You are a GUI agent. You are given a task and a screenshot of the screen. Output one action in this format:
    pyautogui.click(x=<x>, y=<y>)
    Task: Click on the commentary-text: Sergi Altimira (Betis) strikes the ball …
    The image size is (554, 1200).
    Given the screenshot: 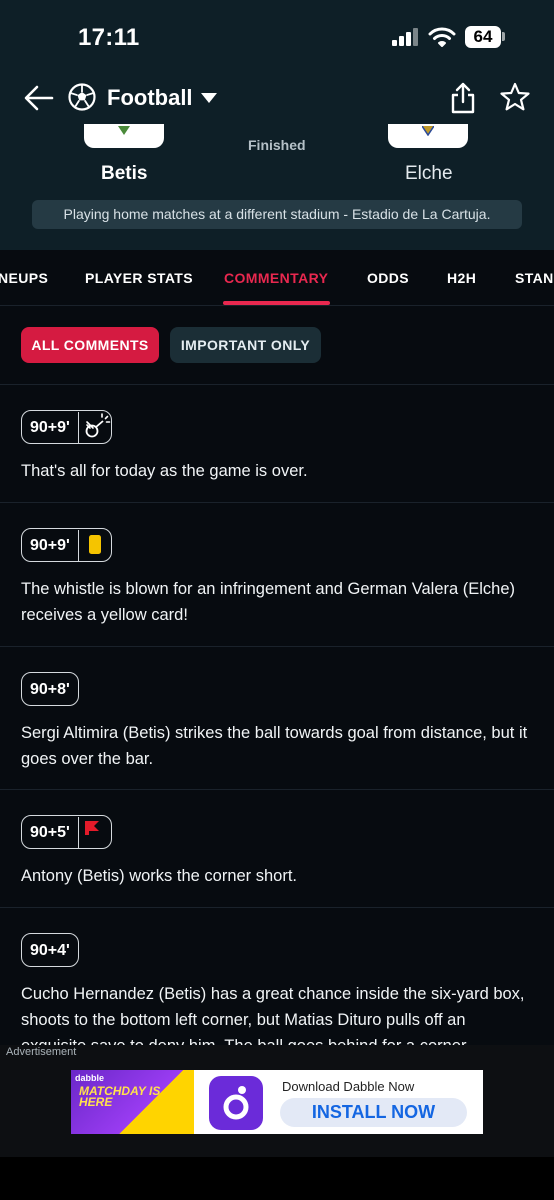 What is the action you would take?
    pyautogui.click(x=274, y=746)
    